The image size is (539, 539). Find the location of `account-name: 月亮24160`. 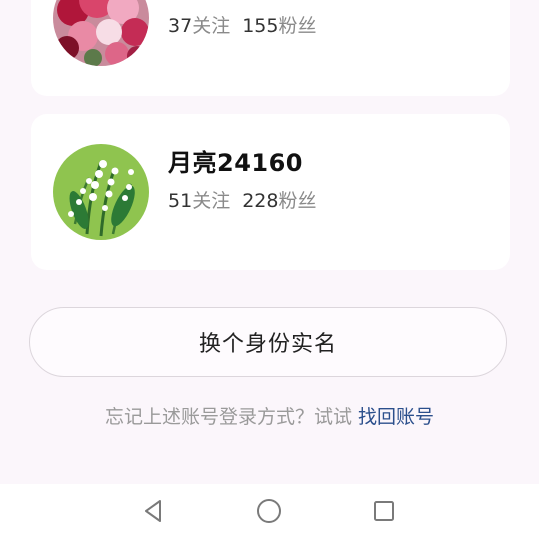

account-name: 月亮24160 is located at coordinates (235, 163).